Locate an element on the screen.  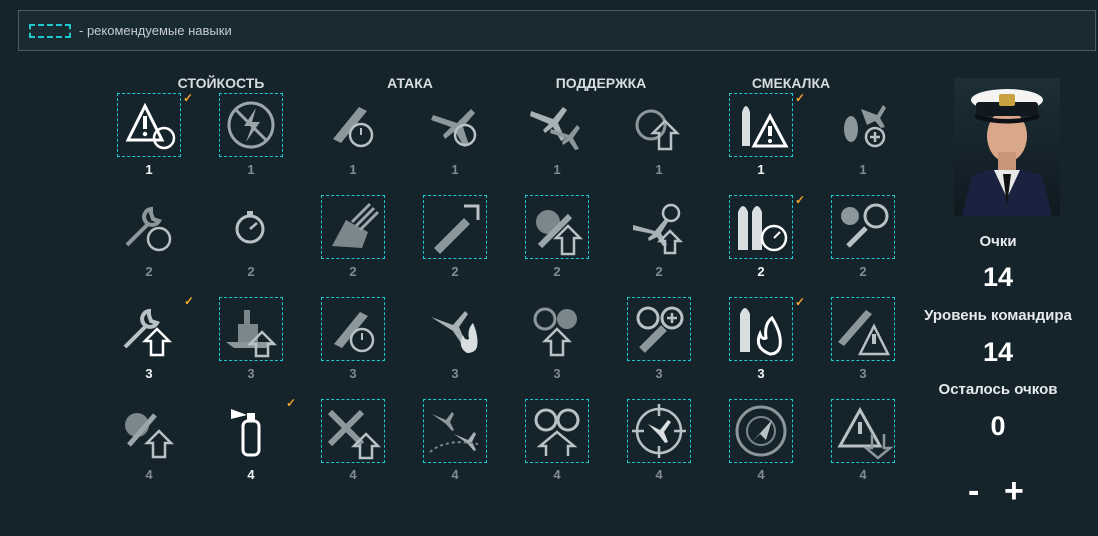
radar-icon is located at coordinates (761, 431).